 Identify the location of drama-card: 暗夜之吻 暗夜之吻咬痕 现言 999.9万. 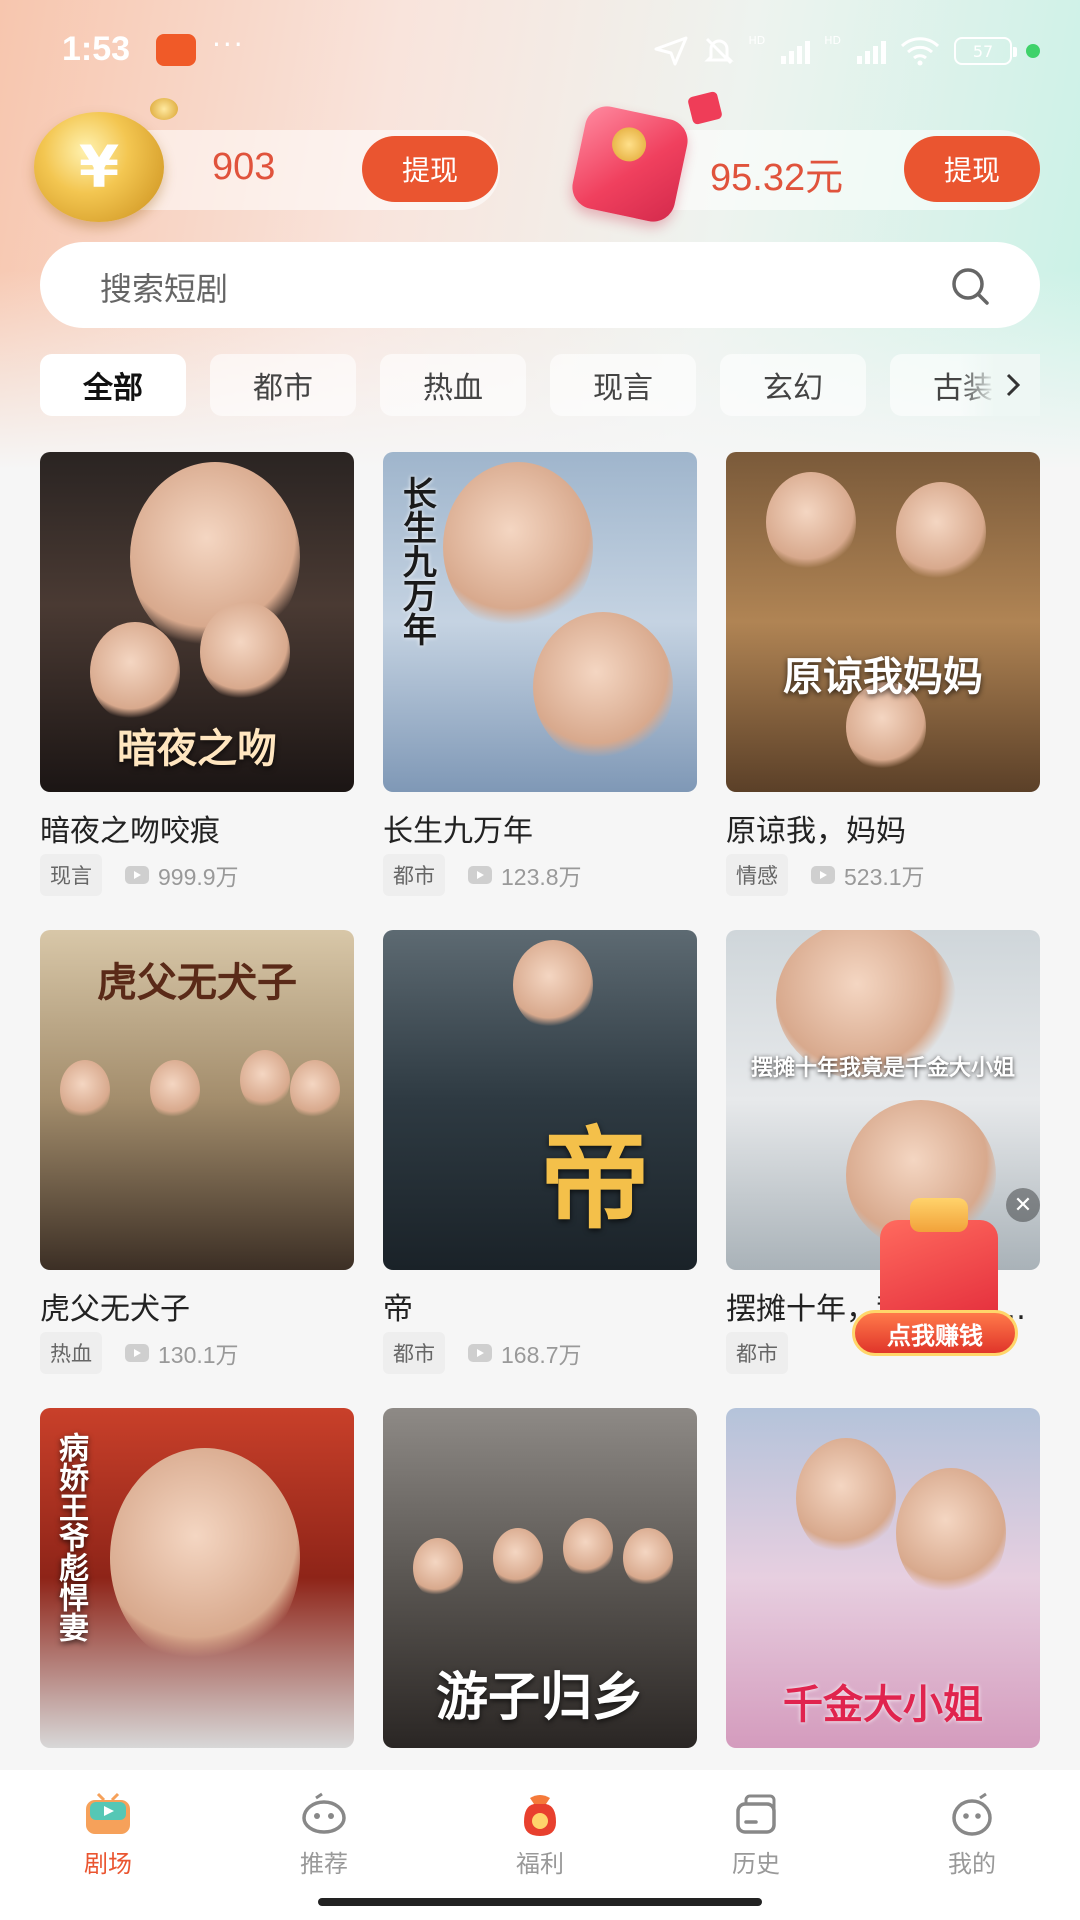
(197, 674).